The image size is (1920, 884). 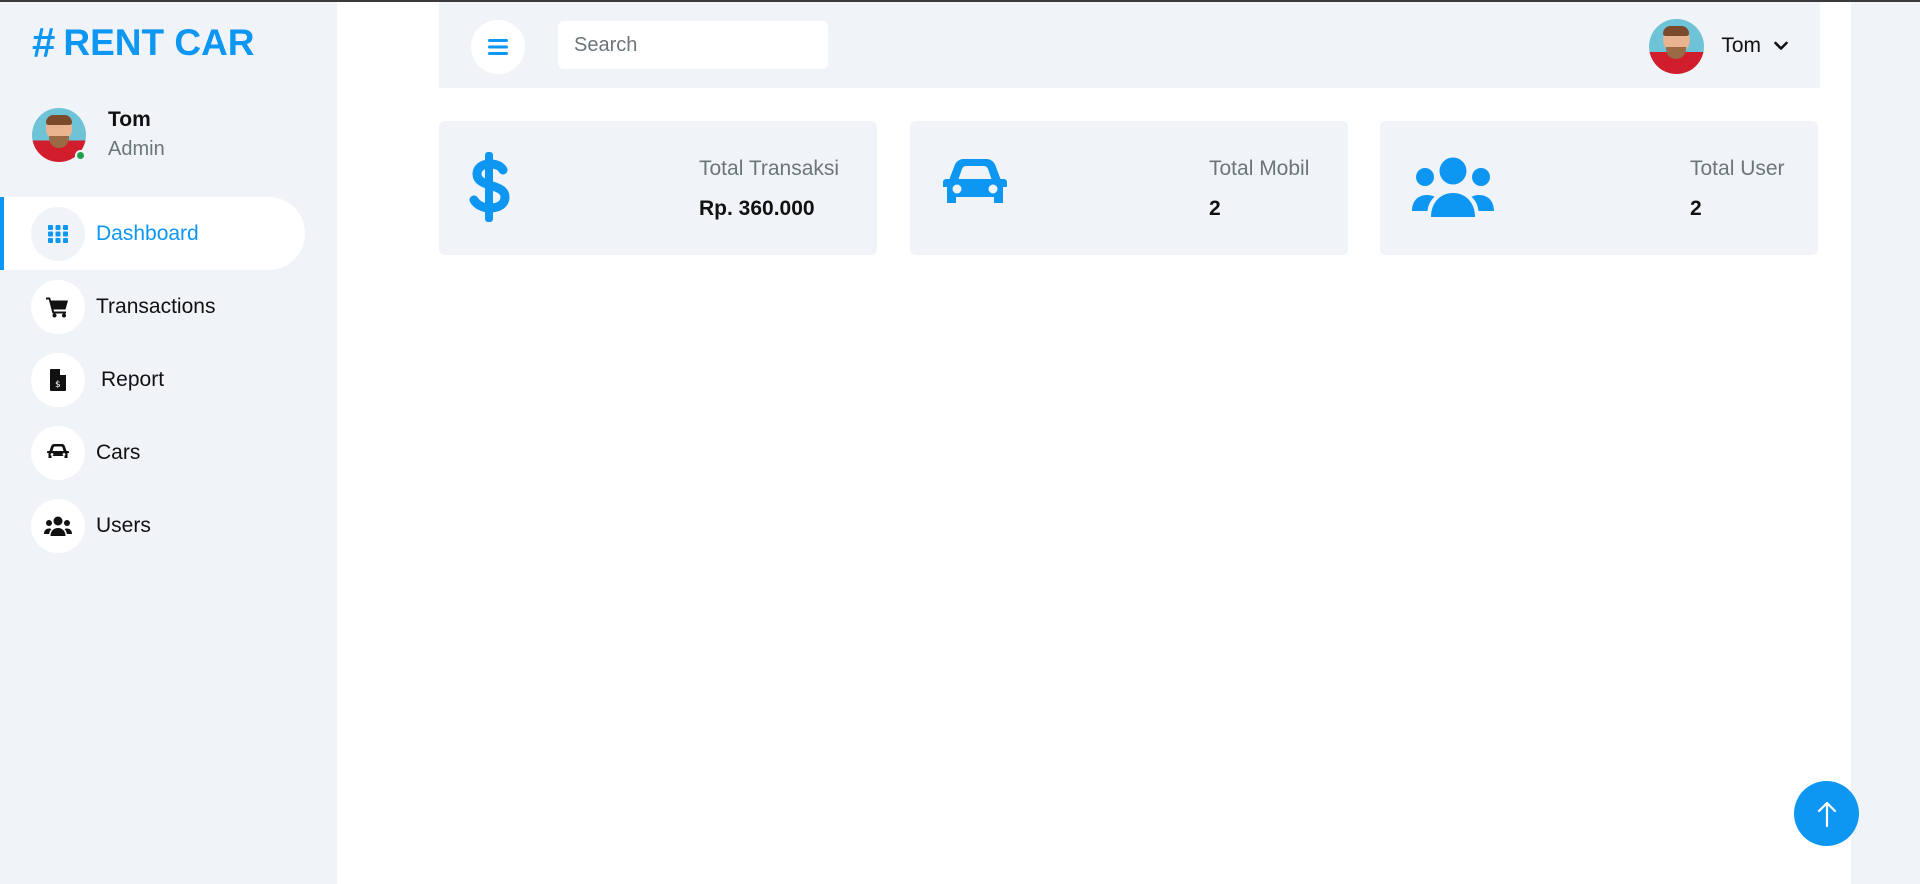 I want to click on user-menu: Tom, so click(x=1718, y=46).